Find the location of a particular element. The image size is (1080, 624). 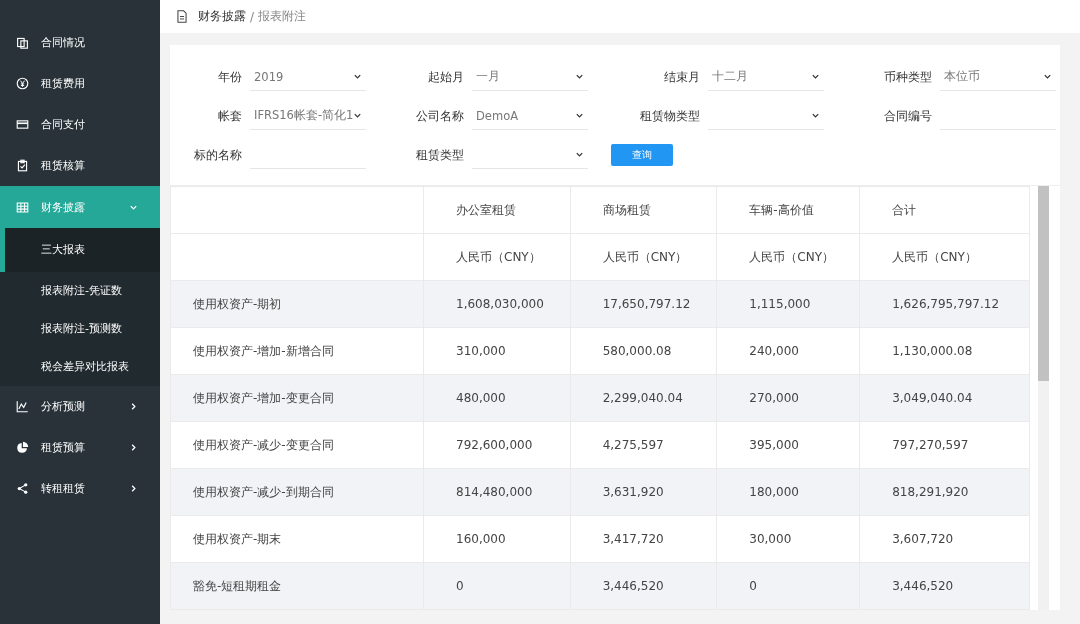

filter-label: 帐套 is located at coordinates (229, 116).